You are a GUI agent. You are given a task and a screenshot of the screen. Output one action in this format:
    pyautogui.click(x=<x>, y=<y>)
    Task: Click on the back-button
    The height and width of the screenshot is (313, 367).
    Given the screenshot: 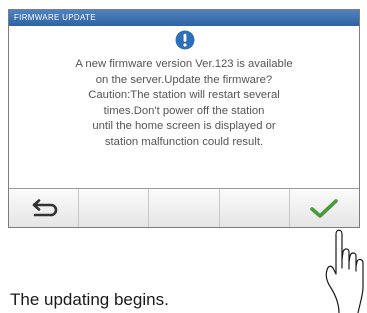 What is the action you would take?
    pyautogui.click(x=44, y=208)
    